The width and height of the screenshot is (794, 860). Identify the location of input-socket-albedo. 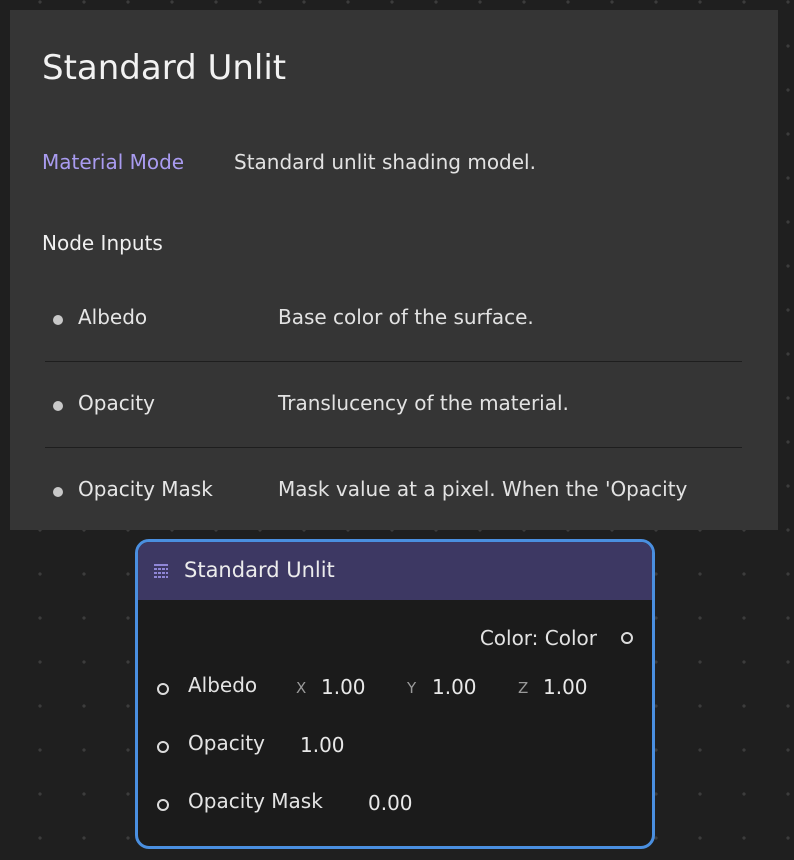
(163, 689).